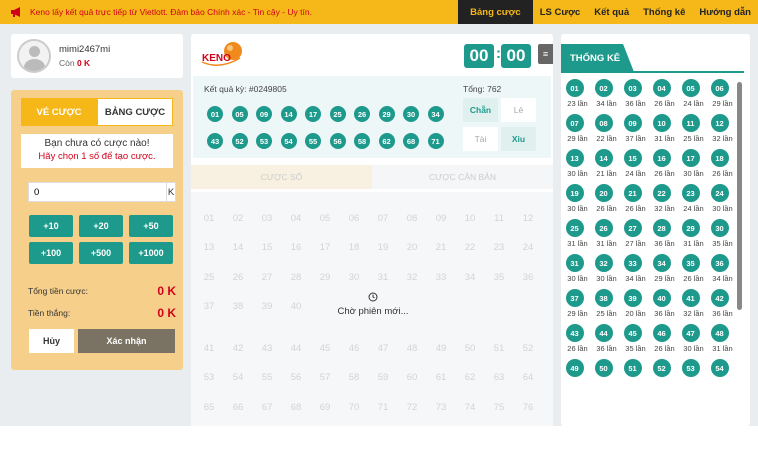 The width and height of the screenshot is (758, 450). Describe the element at coordinates (383, 348) in the screenshot. I see `board-number: 47` at that location.